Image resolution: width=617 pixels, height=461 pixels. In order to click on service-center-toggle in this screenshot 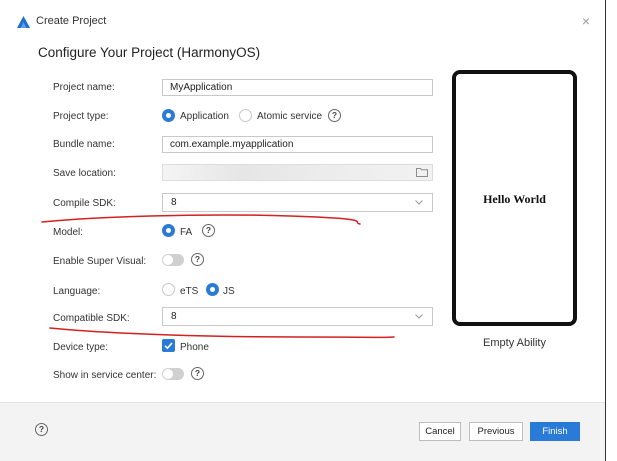, I will do `click(173, 374)`.